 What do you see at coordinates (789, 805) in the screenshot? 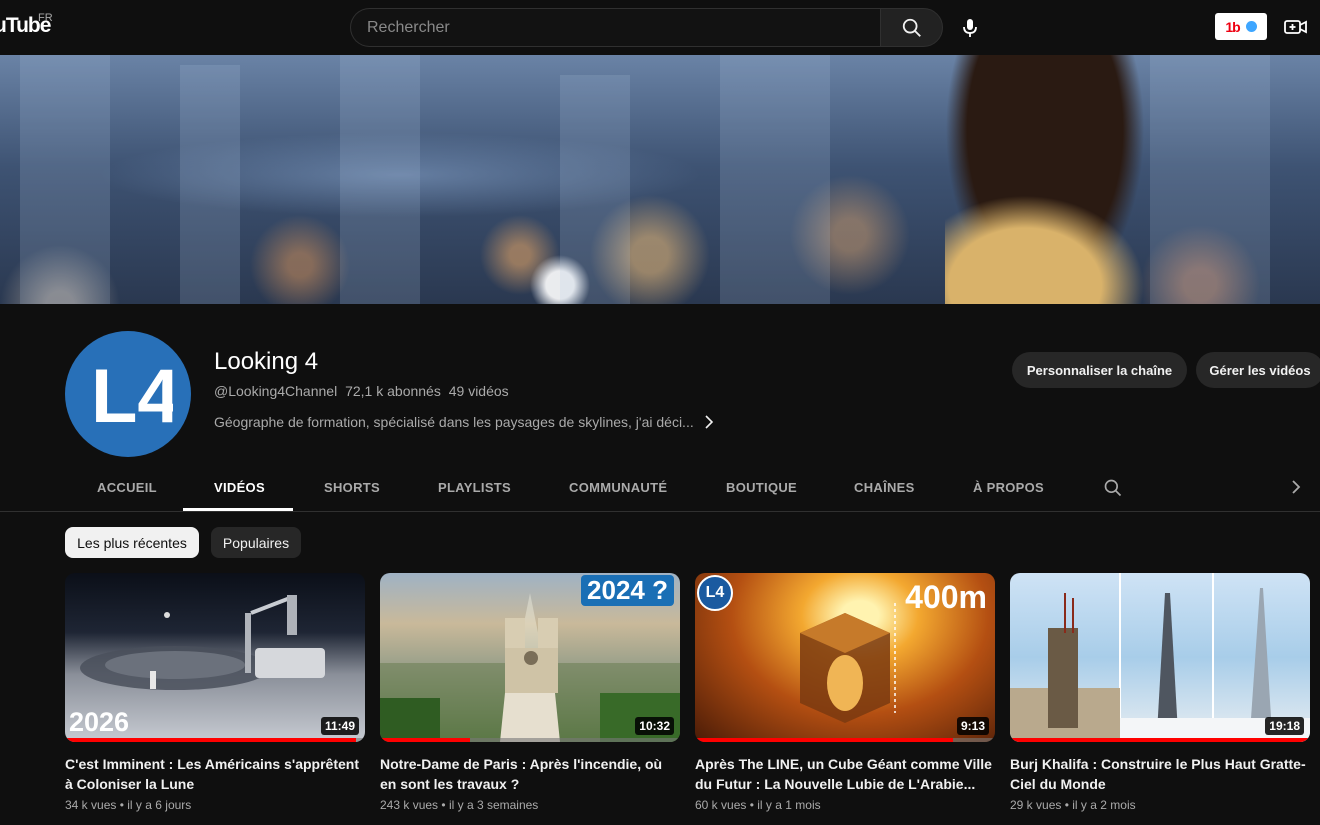
I see `video-age: il y a 1 mois` at bounding box center [789, 805].